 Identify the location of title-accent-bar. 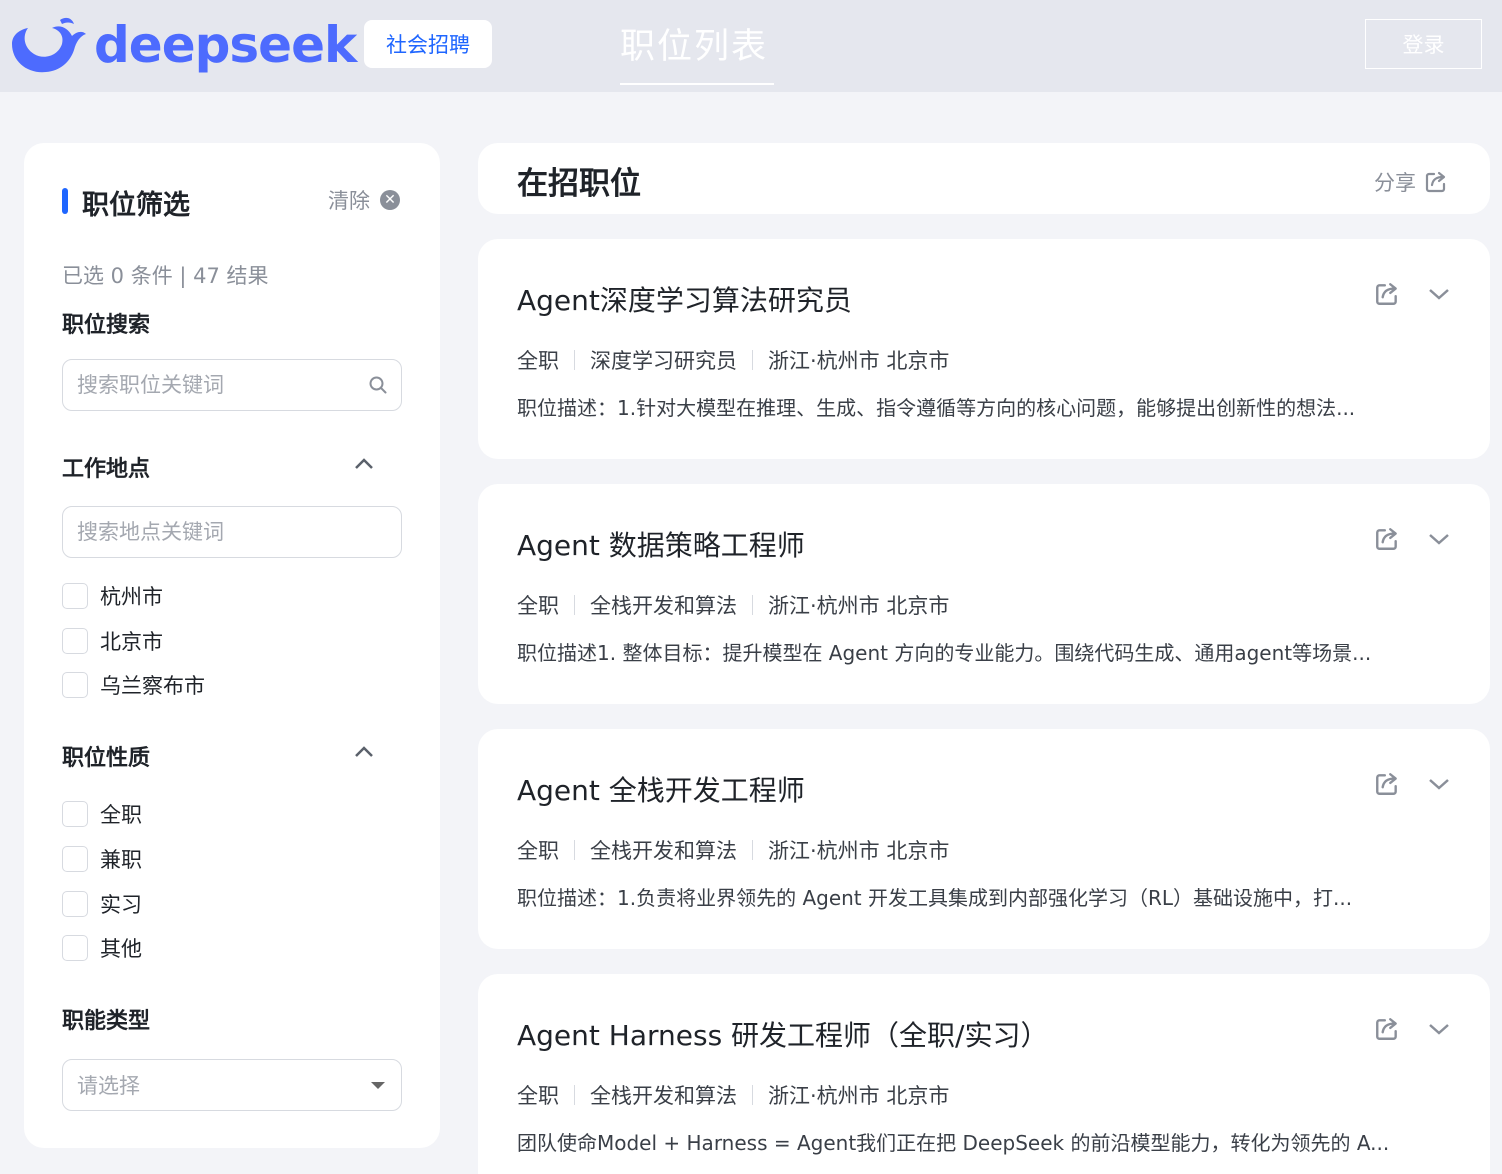
(65, 201).